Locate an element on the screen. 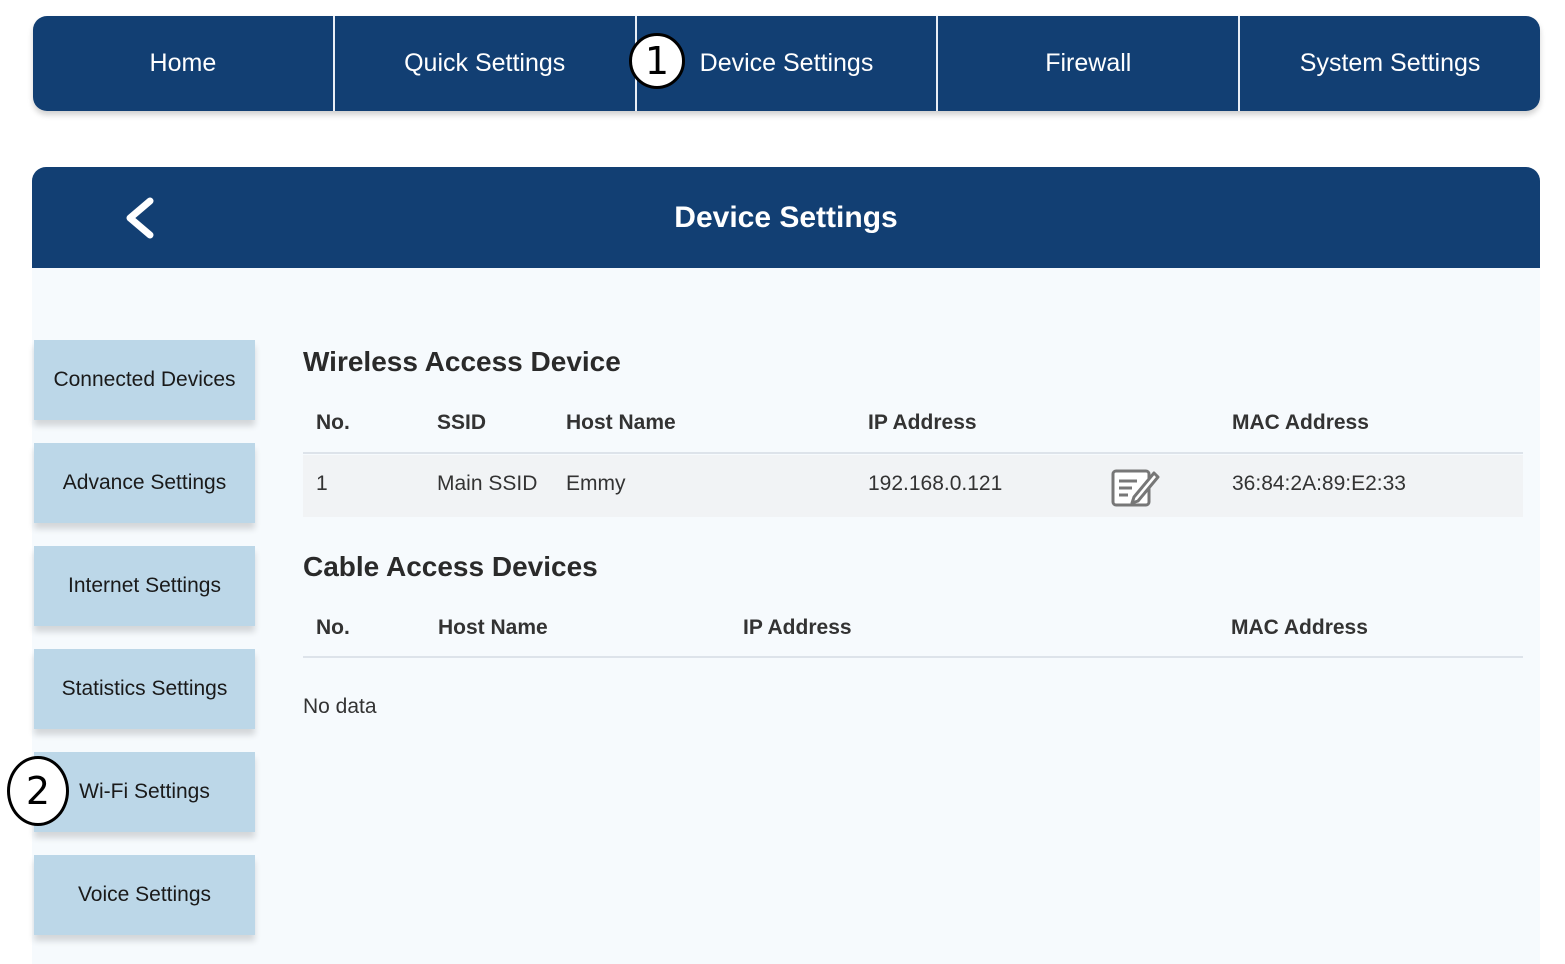 The image size is (1565, 964). sidebar-item-internet-settings: Internet Settings is located at coordinates (144, 586).